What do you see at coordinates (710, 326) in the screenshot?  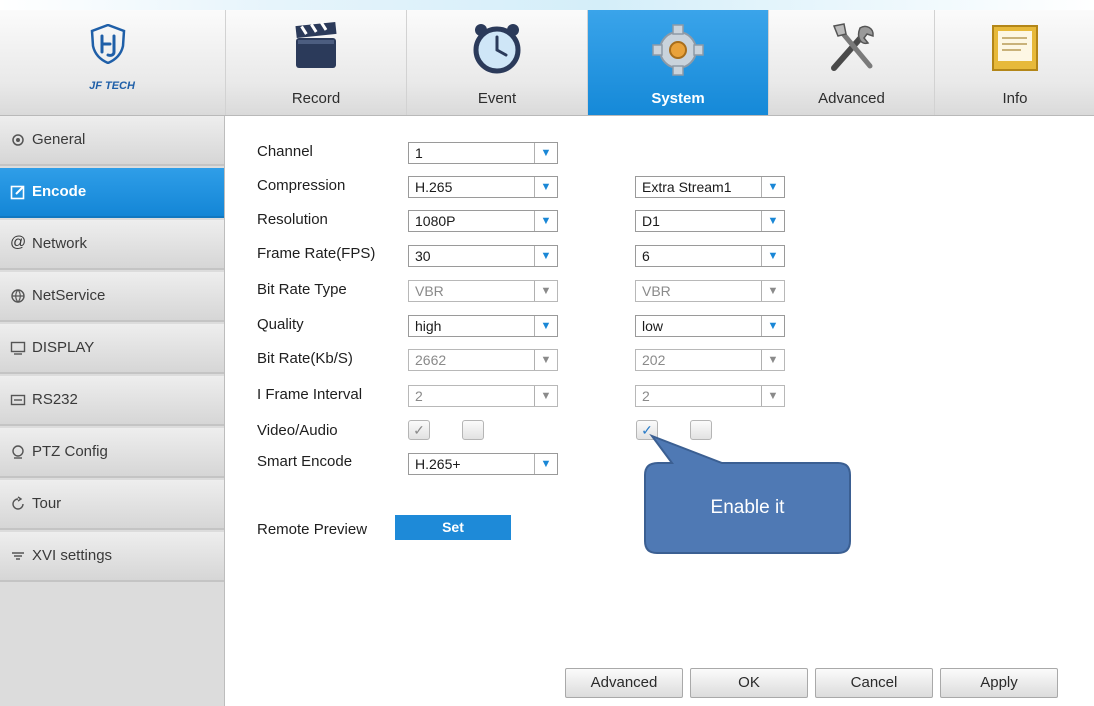 I see `extra-quality-select: low ▼` at bounding box center [710, 326].